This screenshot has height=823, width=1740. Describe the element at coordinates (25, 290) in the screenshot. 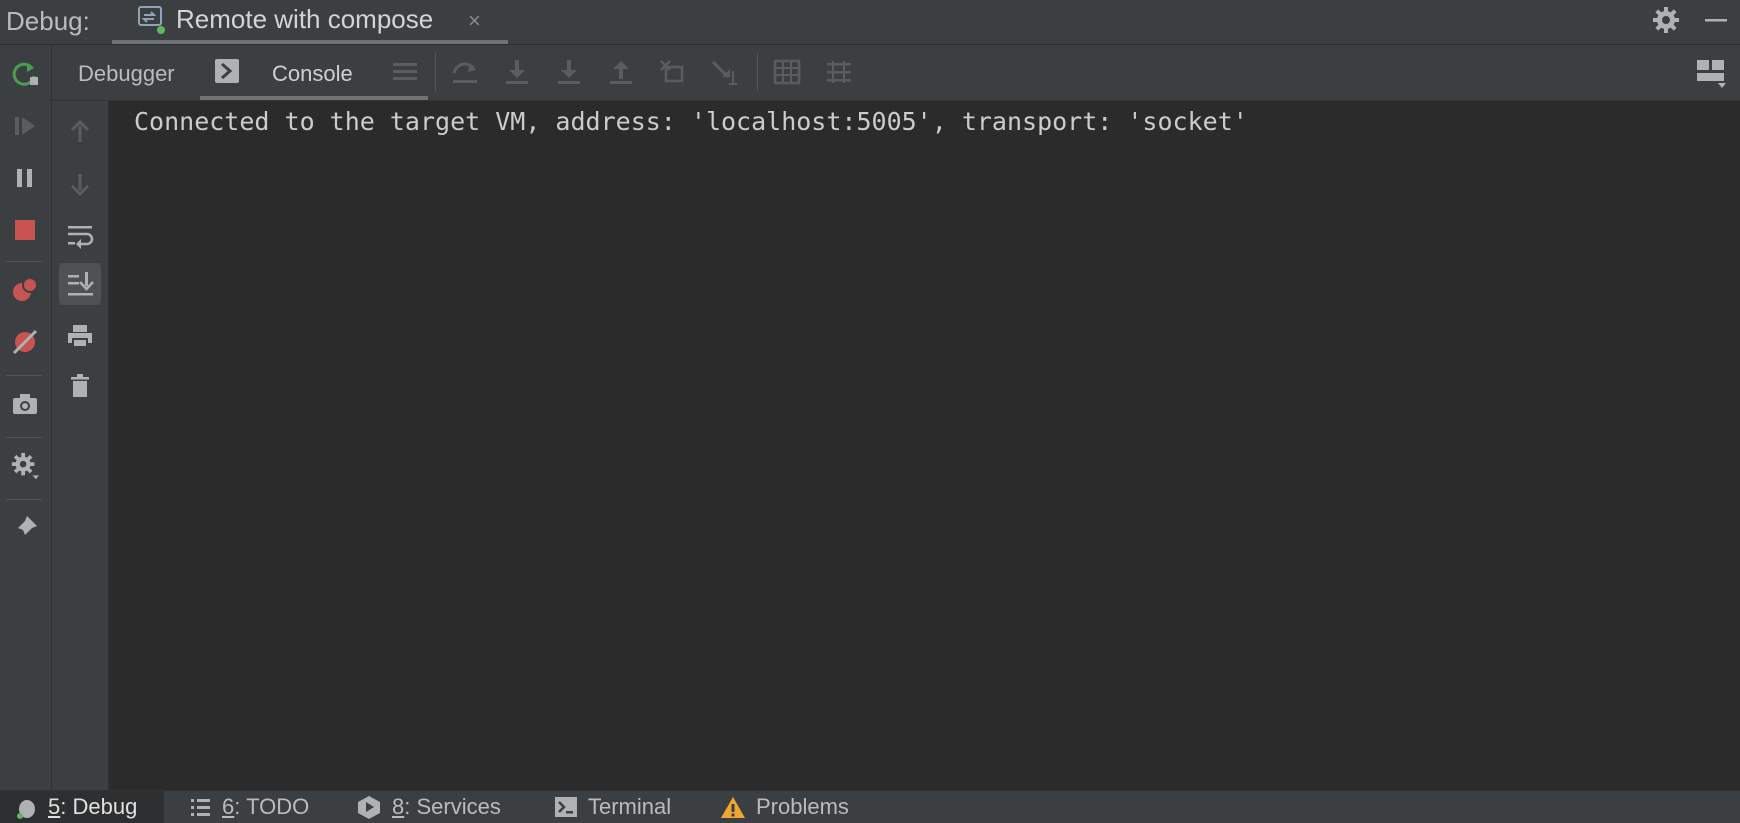

I see `view-breakpoints-icon` at that location.